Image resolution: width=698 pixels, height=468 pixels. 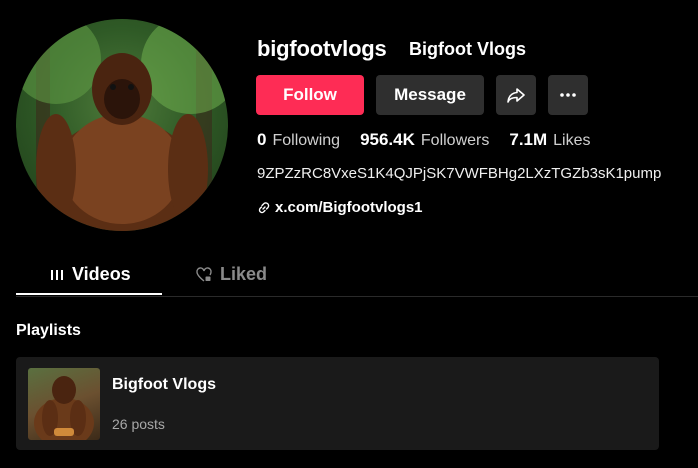 What do you see at coordinates (57, 274) in the screenshot?
I see `grid-icon` at bounding box center [57, 274].